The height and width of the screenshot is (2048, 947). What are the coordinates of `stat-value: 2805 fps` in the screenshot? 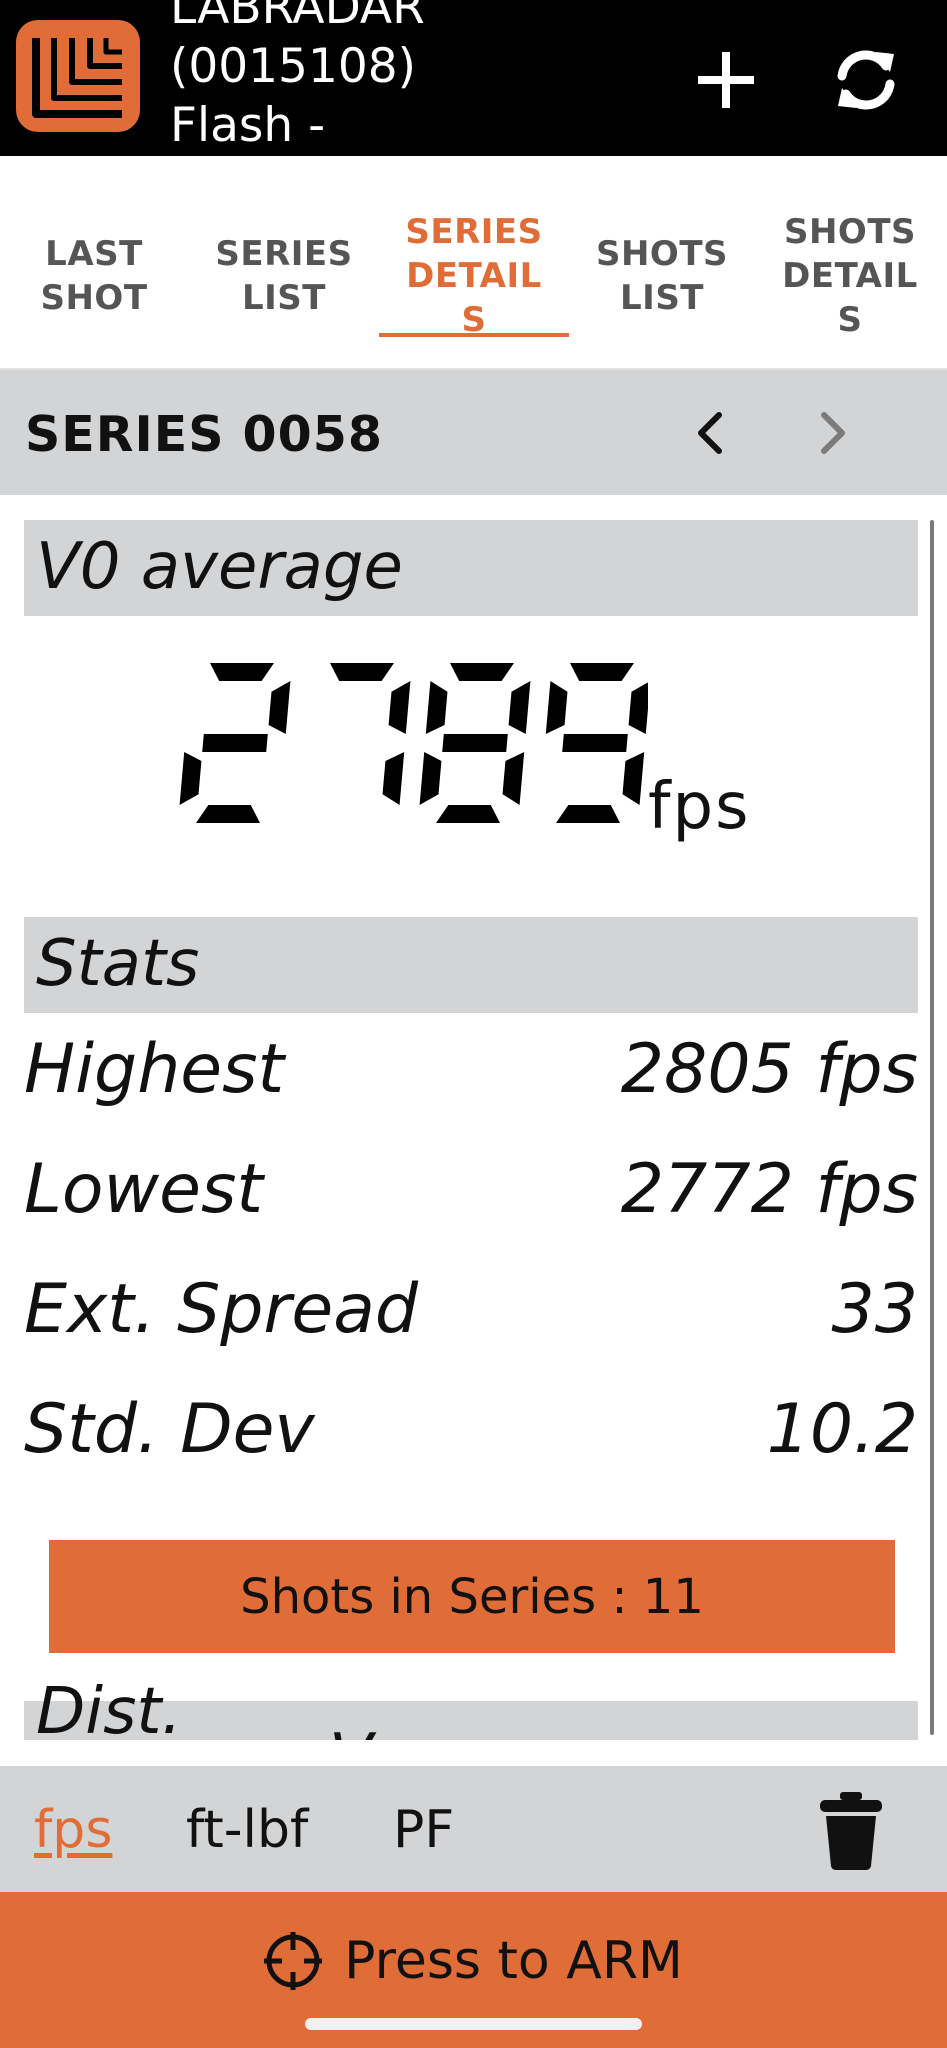 It's located at (769, 1069).